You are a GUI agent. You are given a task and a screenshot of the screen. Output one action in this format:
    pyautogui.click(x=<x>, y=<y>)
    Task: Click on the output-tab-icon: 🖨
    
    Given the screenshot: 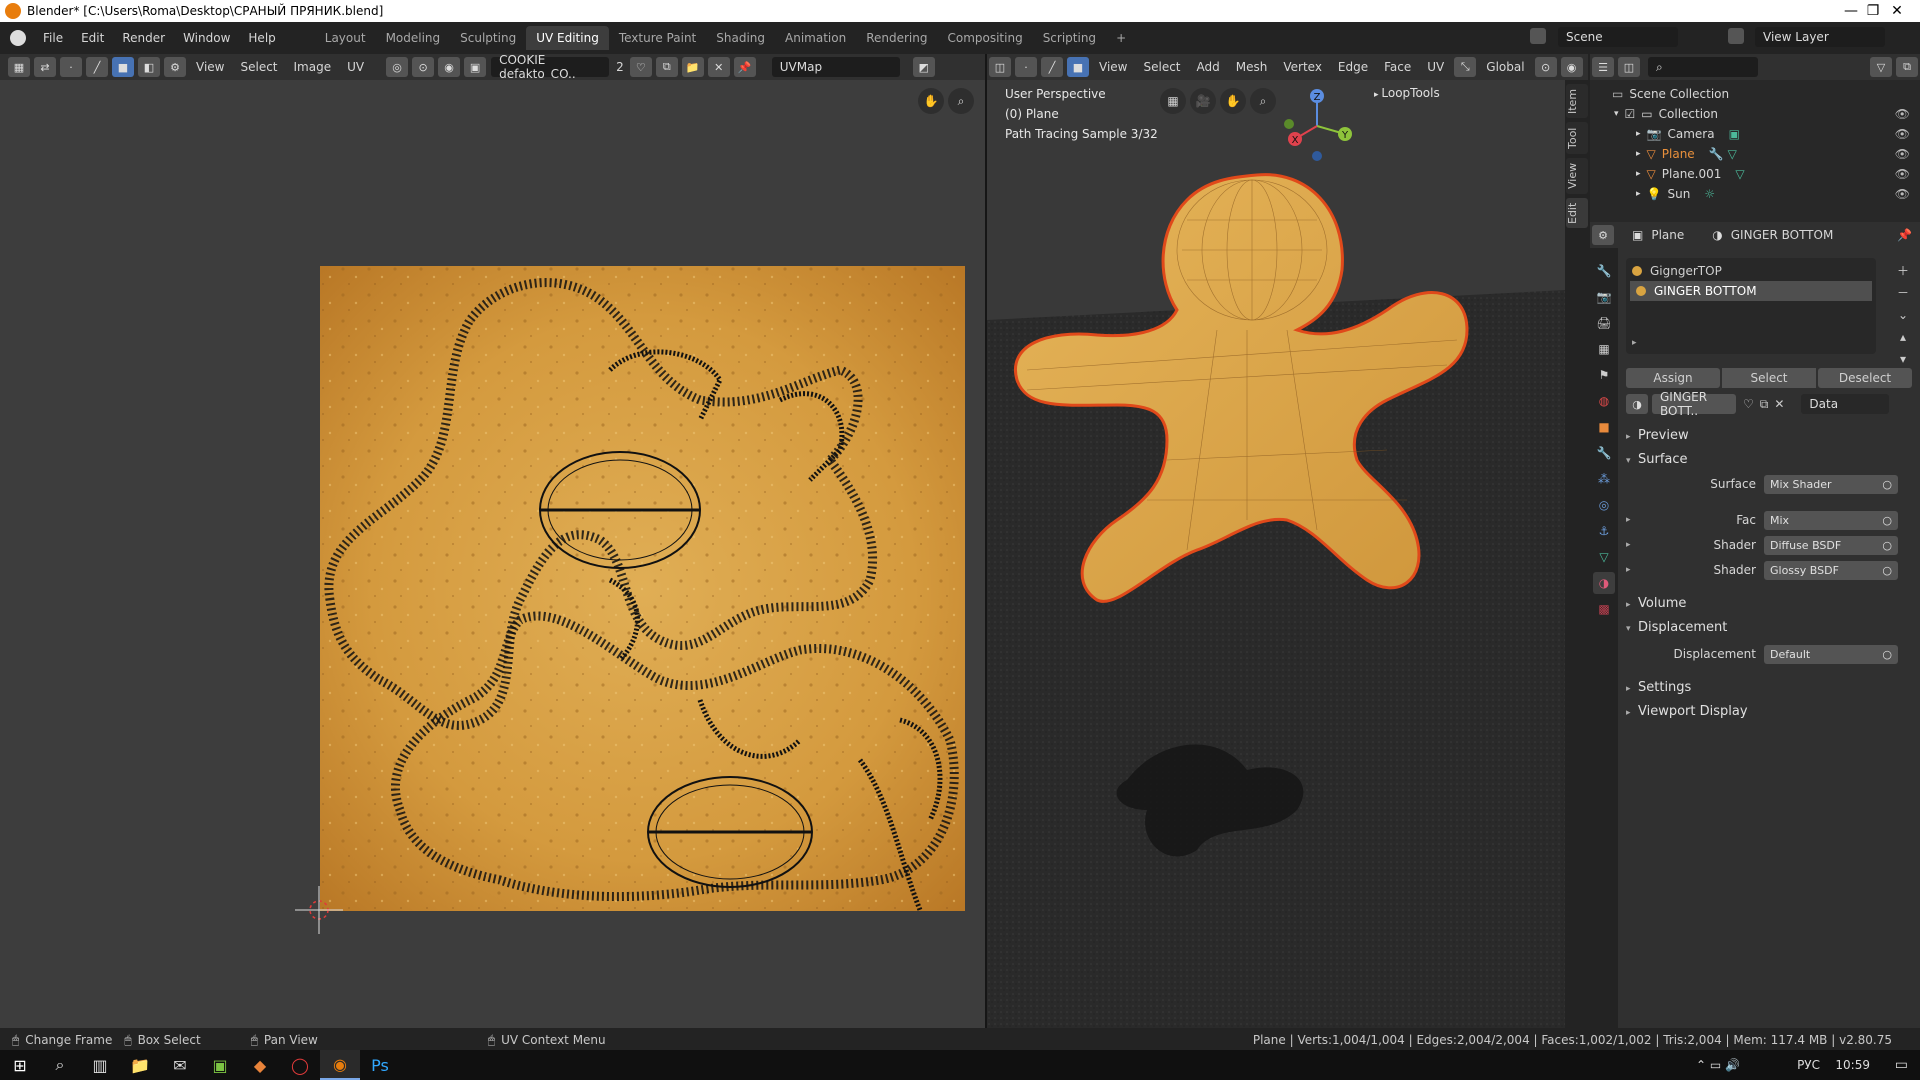 What is the action you would take?
    pyautogui.click(x=1604, y=323)
    